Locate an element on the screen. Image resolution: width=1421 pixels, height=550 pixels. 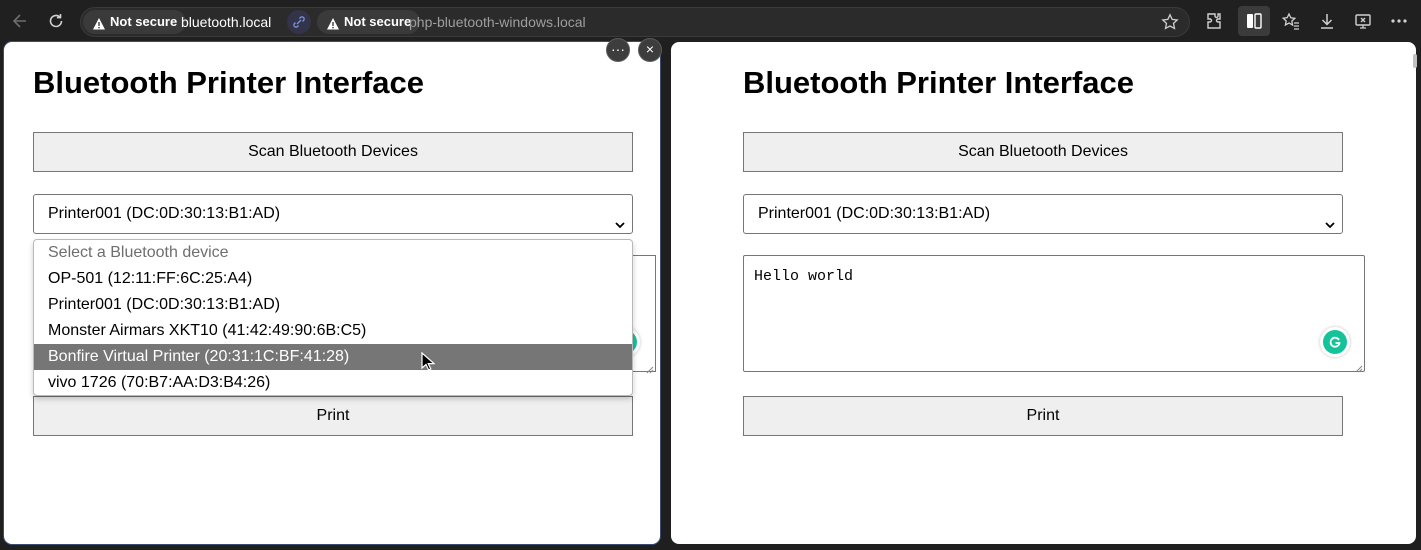
grammarly-icon is located at coordinates (1335, 342).